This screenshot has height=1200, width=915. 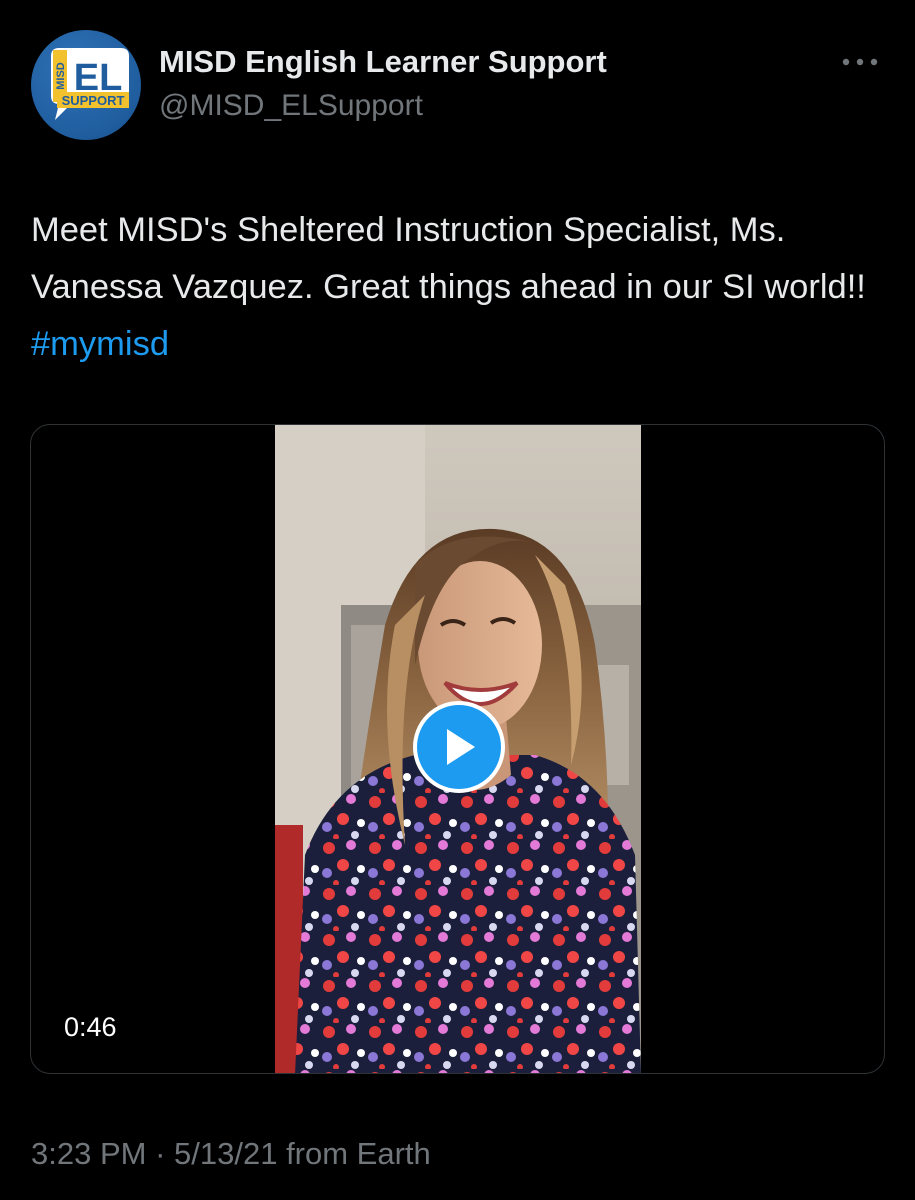 I want to click on play-button, so click(x=459, y=747).